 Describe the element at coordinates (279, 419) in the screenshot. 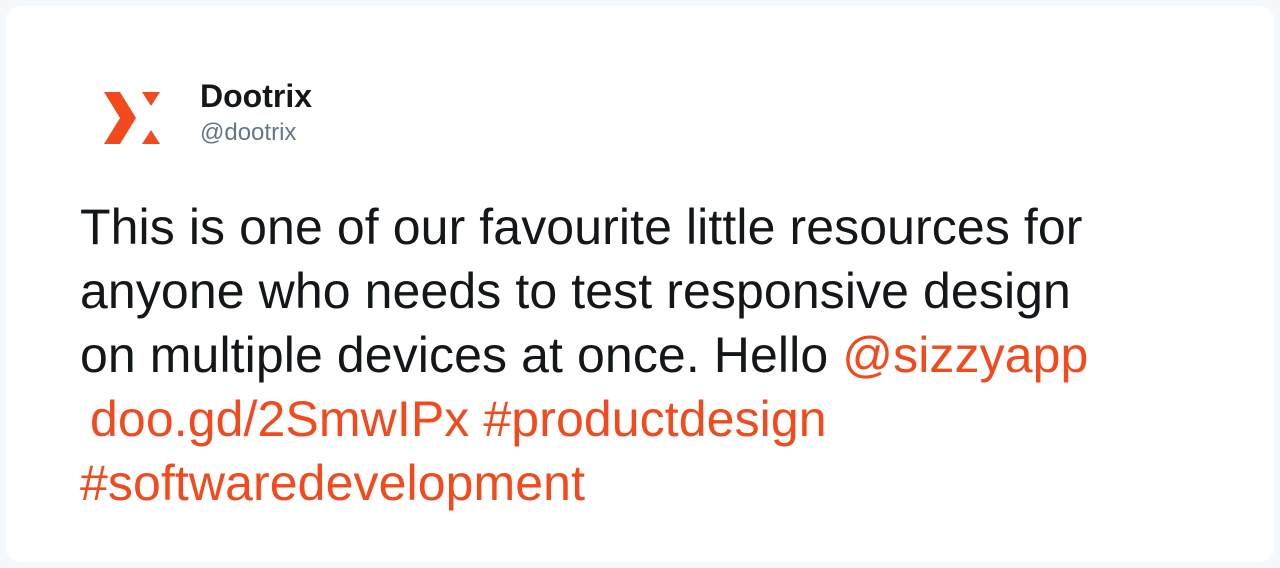

I see `url-link: doo.gd/2SmwIPx` at that location.